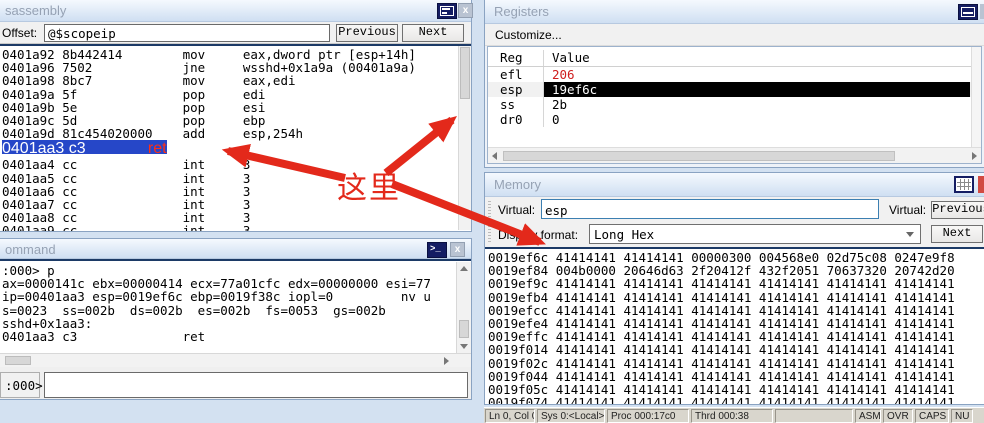 The height and width of the screenshot is (423, 984). Describe the element at coordinates (75, 149) in the screenshot. I see `asm-selected-address: 0401aa3 c3` at that location.